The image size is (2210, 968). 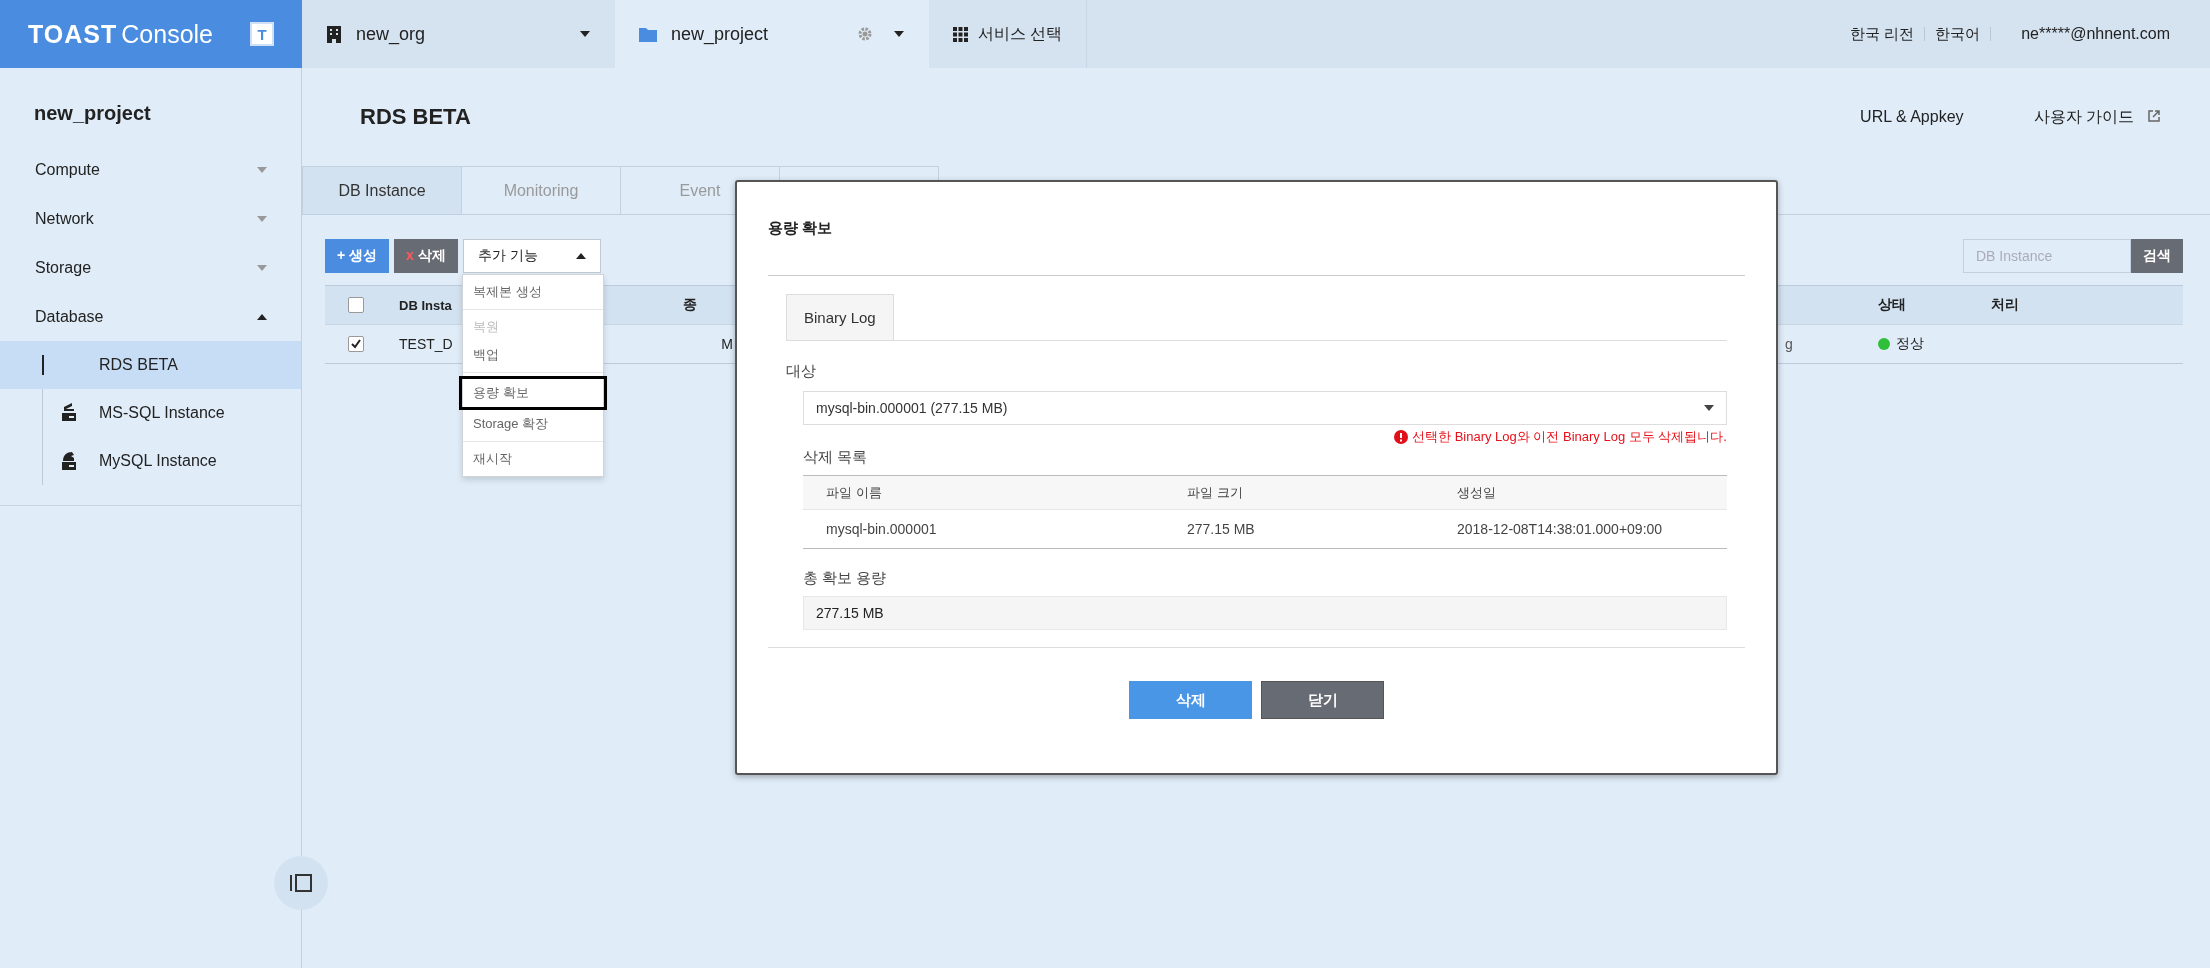 I want to click on language-link: 한국어, so click(x=1958, y=34).